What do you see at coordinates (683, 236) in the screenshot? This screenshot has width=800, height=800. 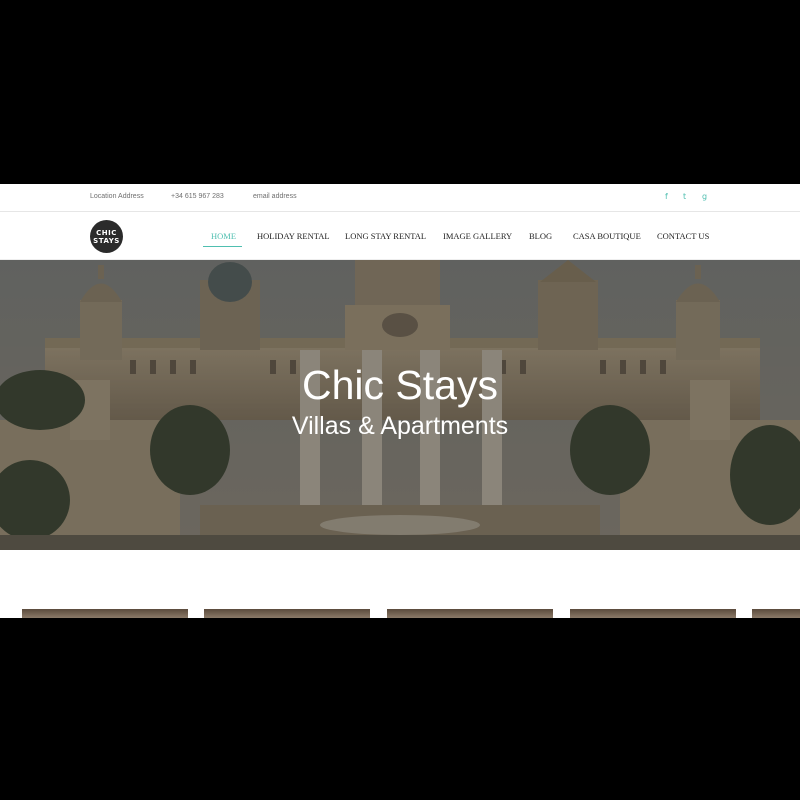 I see `nav-contact-us: CONTACT US` at bounding box center [683, 236].